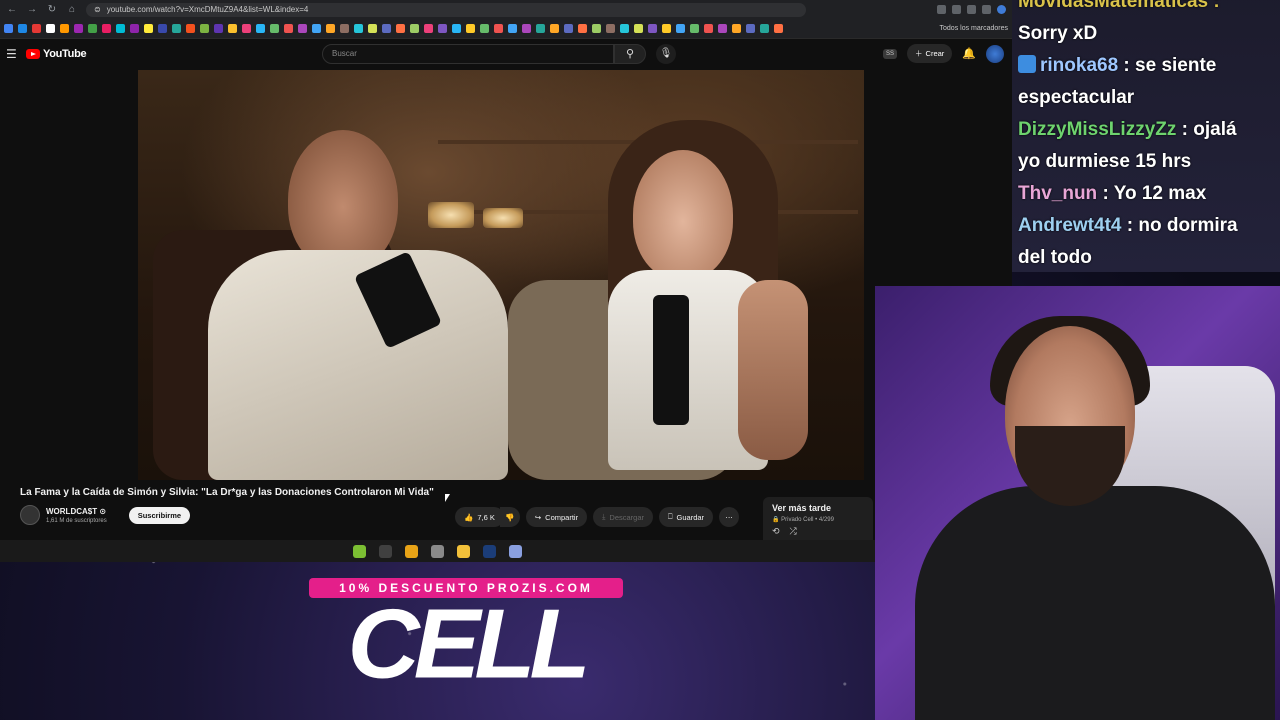  Describe the element at coordinates (509, 517) in the screenshot. I see `dislike-button: 👎` at that location.